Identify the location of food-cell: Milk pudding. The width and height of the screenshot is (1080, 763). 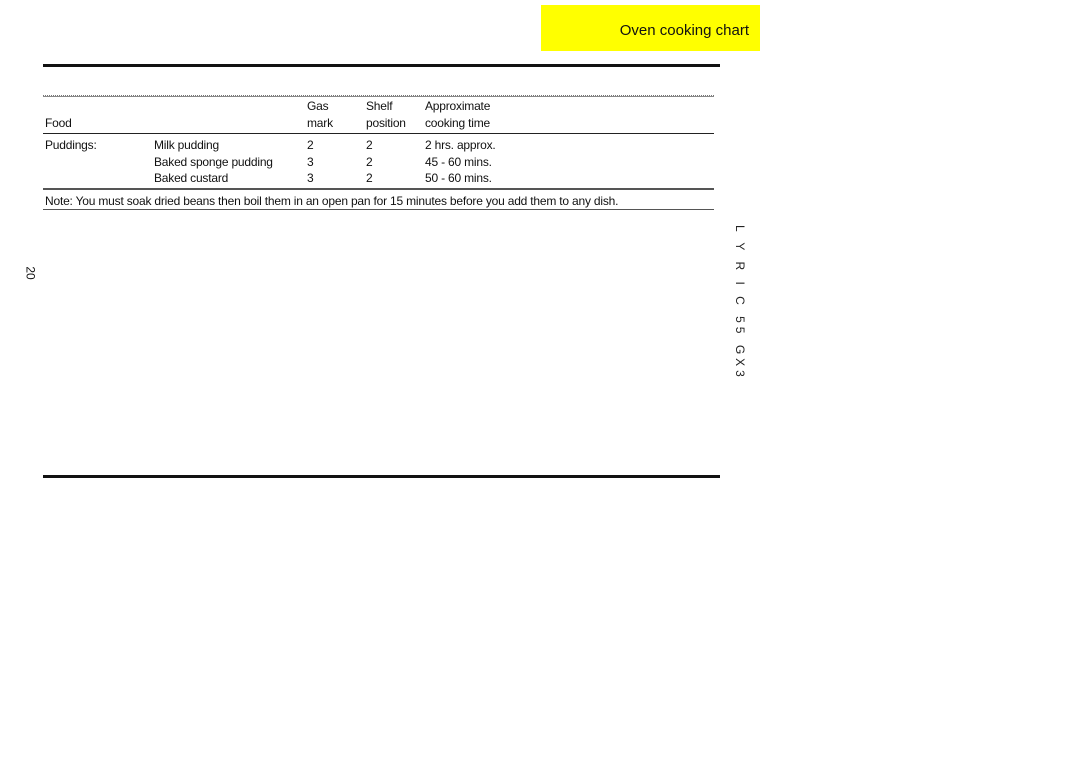
(186, 145).